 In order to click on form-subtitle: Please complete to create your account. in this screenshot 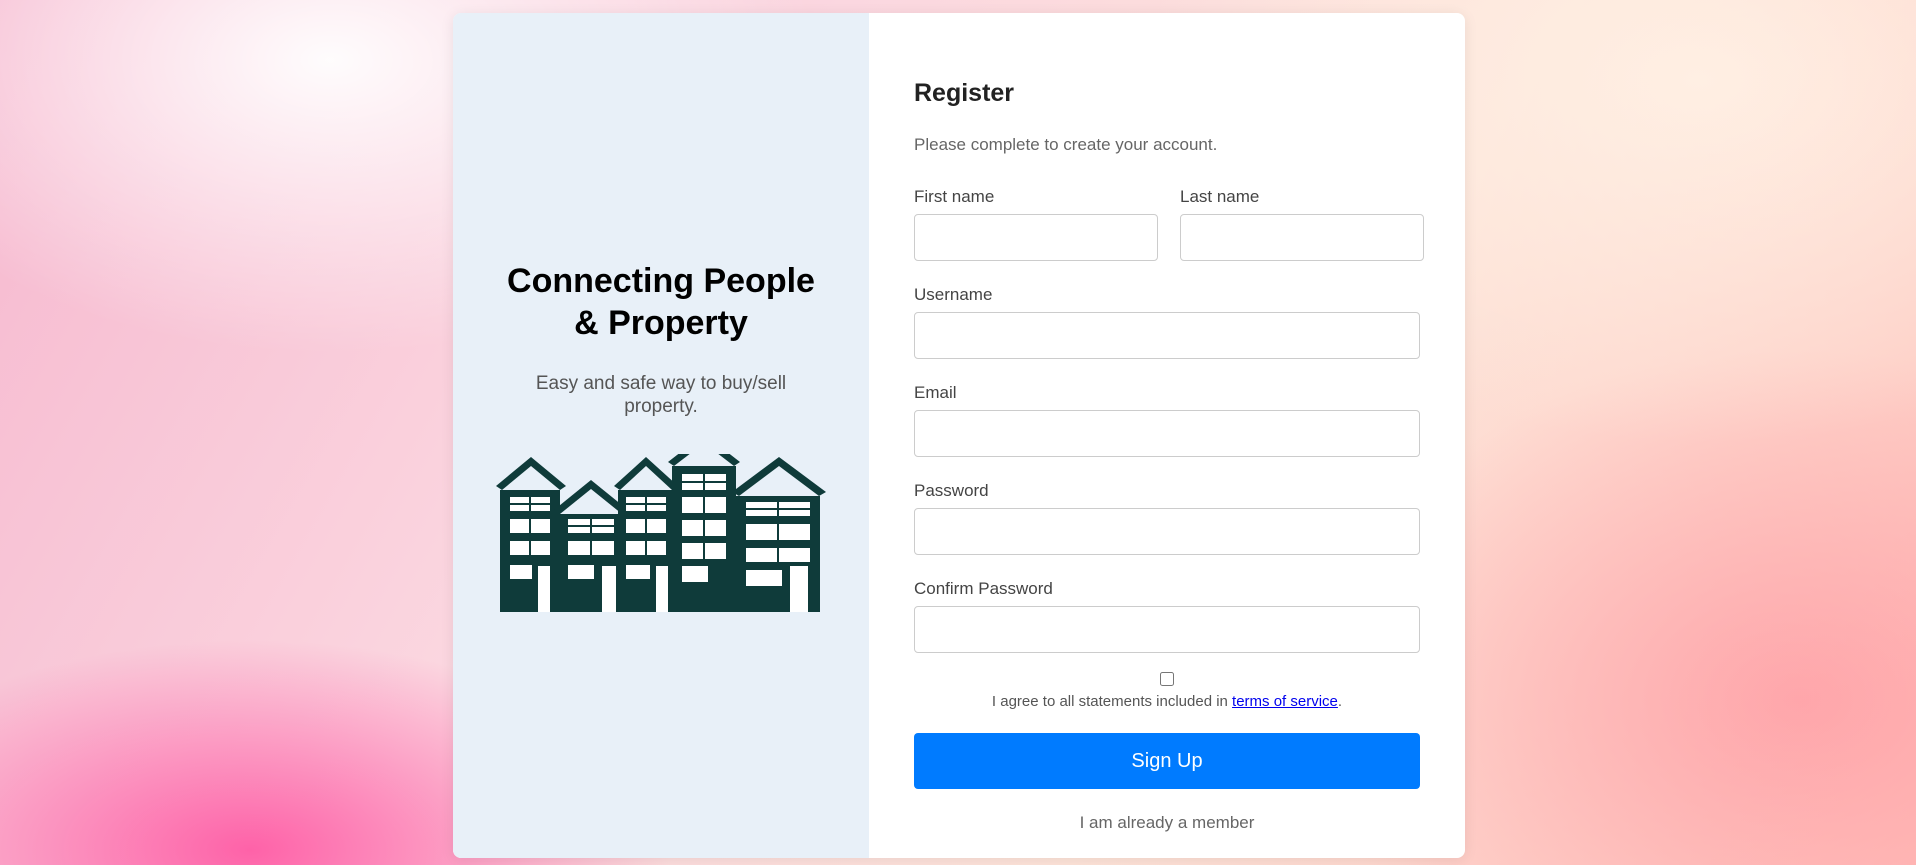, I will do `click(1066, 144)`.